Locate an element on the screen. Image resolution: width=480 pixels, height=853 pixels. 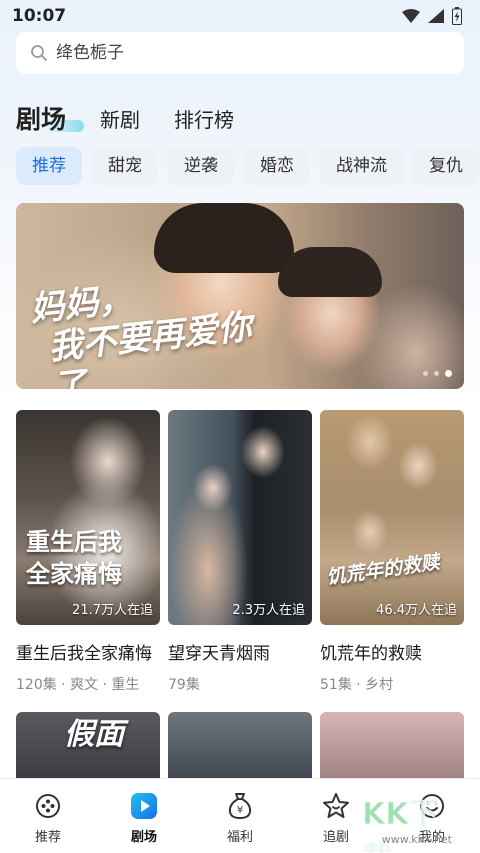
drama-card: 假面 is located at coordinates (88, 747).